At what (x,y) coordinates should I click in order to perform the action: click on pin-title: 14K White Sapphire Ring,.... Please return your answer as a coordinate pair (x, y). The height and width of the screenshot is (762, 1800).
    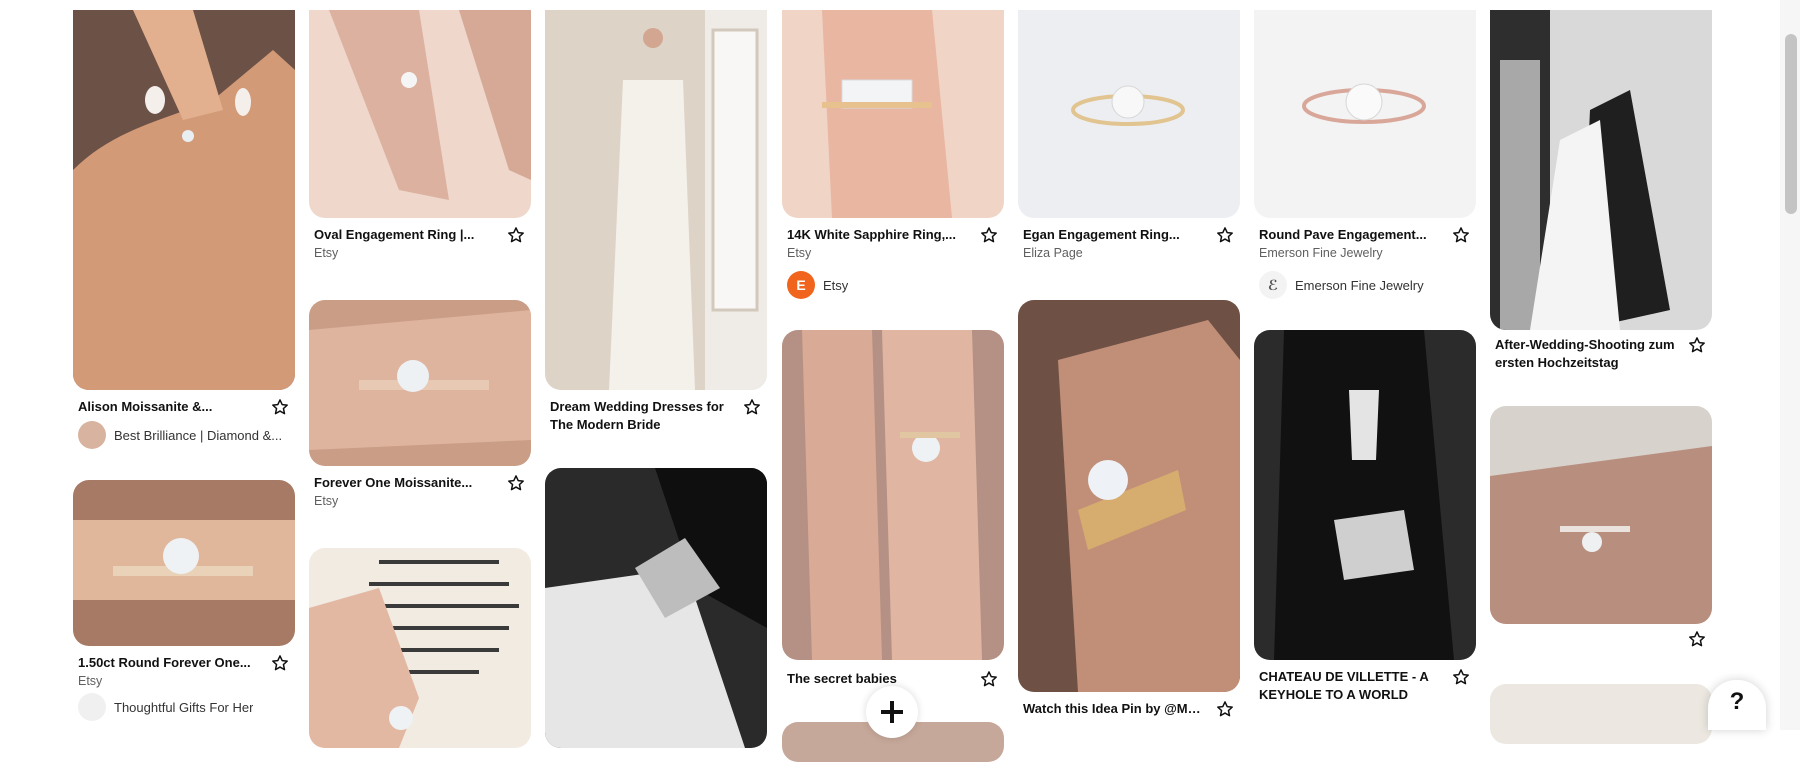
    Looking at the image, I should click on (877, 235).